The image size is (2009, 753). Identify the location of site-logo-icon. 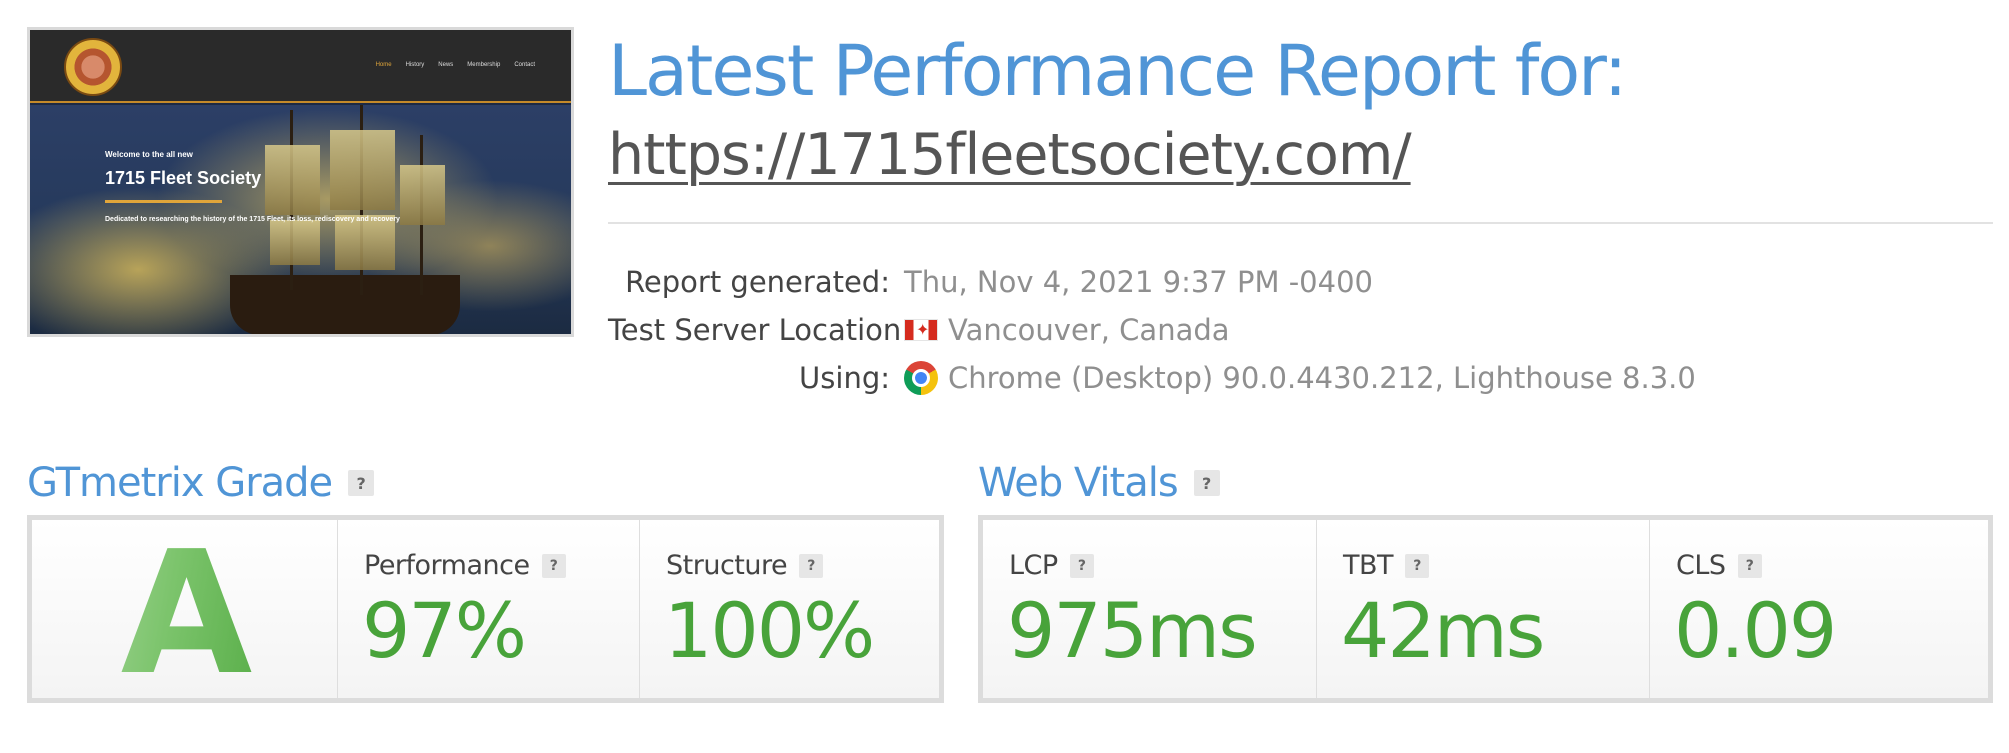
(93, 67).